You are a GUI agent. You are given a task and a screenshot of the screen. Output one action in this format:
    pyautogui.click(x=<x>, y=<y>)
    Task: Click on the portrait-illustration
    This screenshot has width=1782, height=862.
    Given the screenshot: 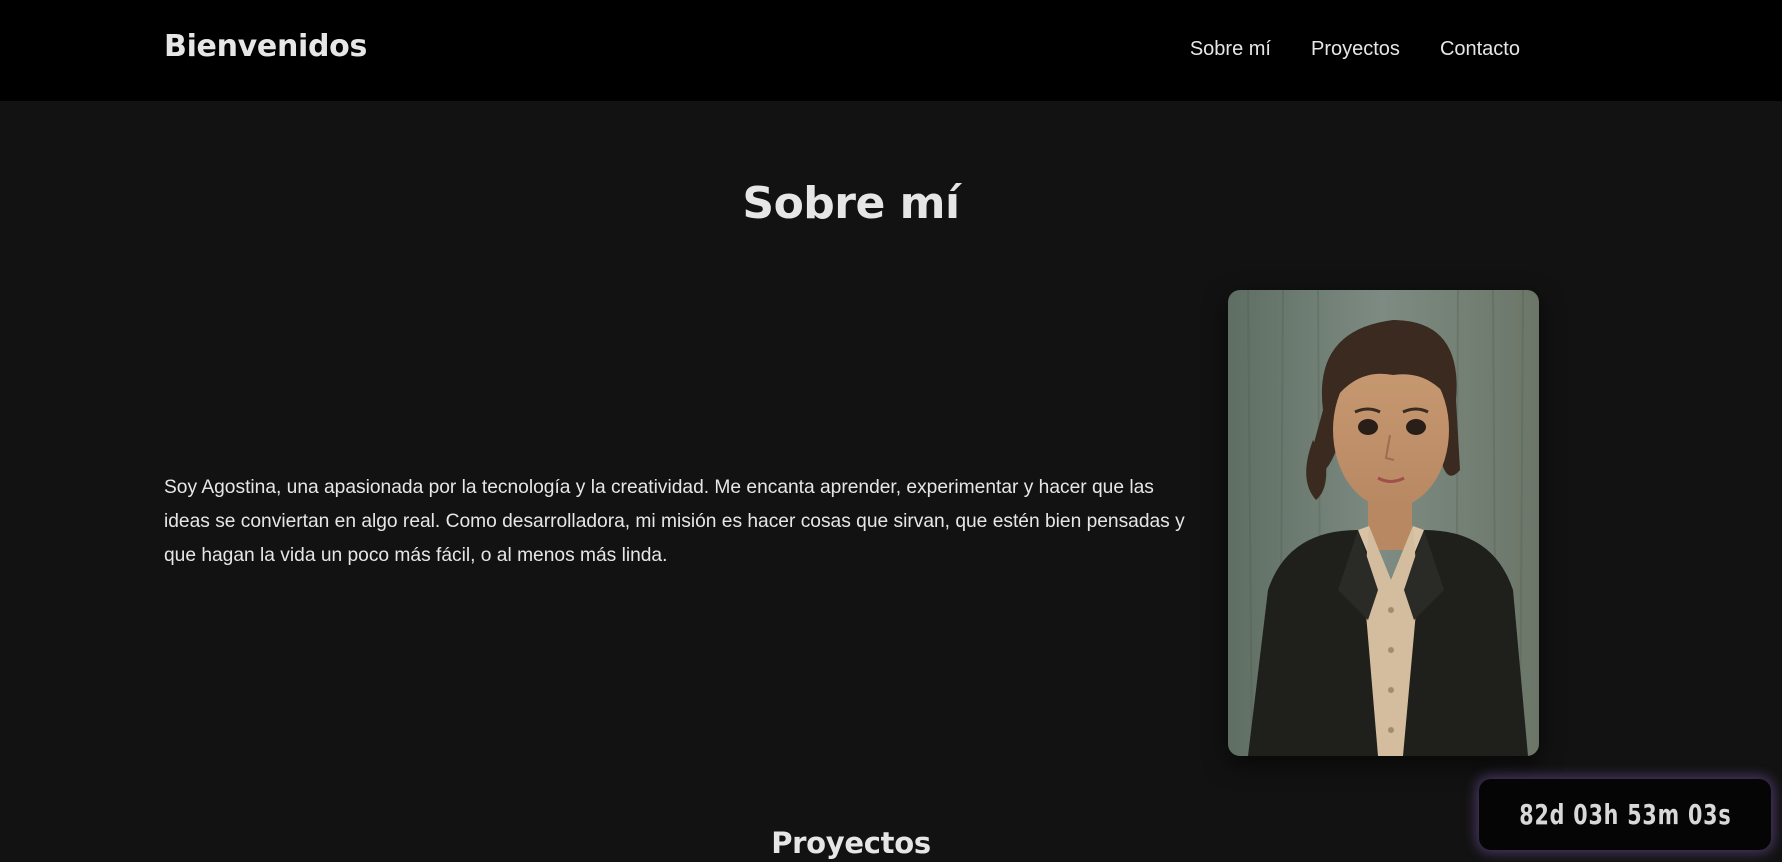 What is the action you would take?
    pyautogui.click(x=1383, y=523)
    